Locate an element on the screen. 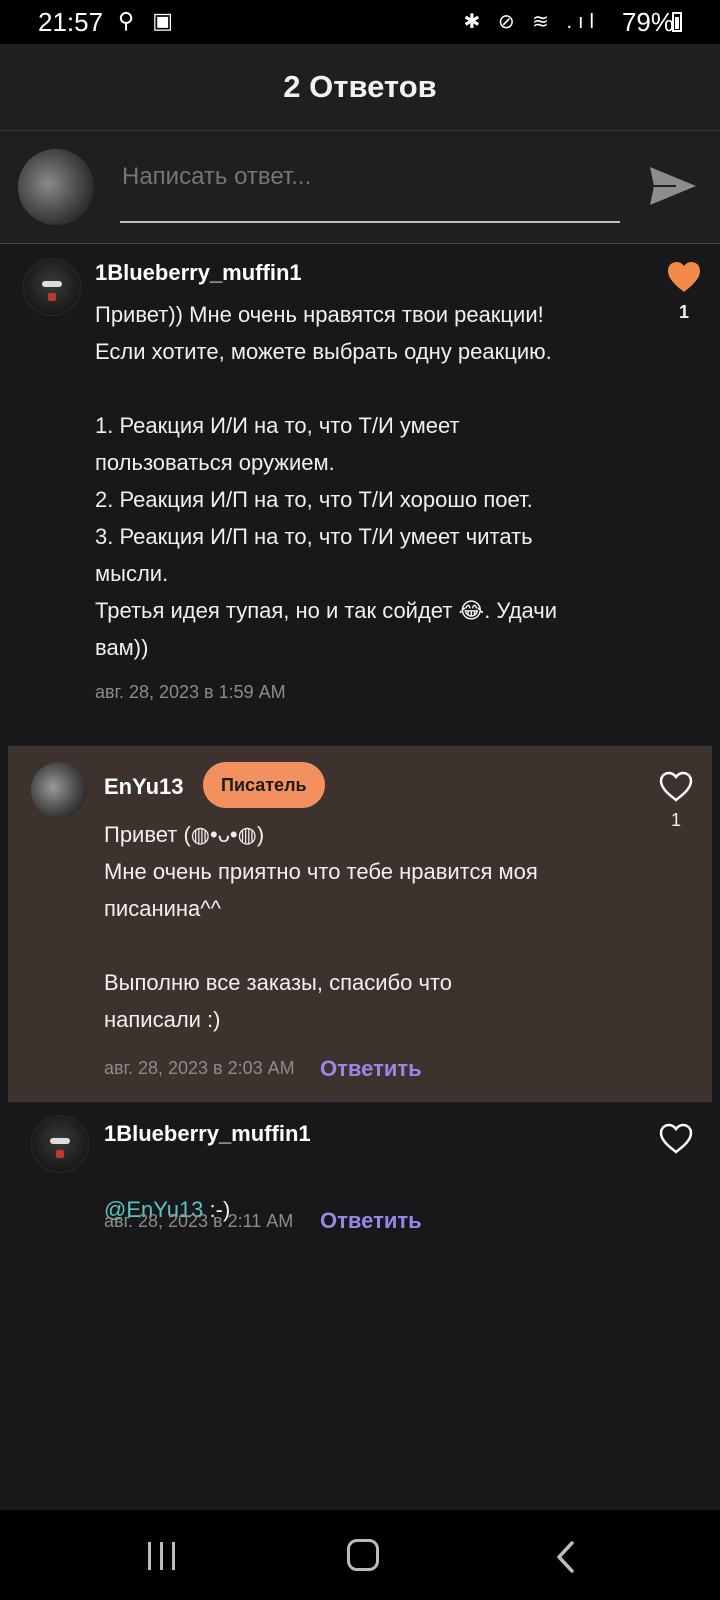  reply-composer is located at coordinates (360, 187).